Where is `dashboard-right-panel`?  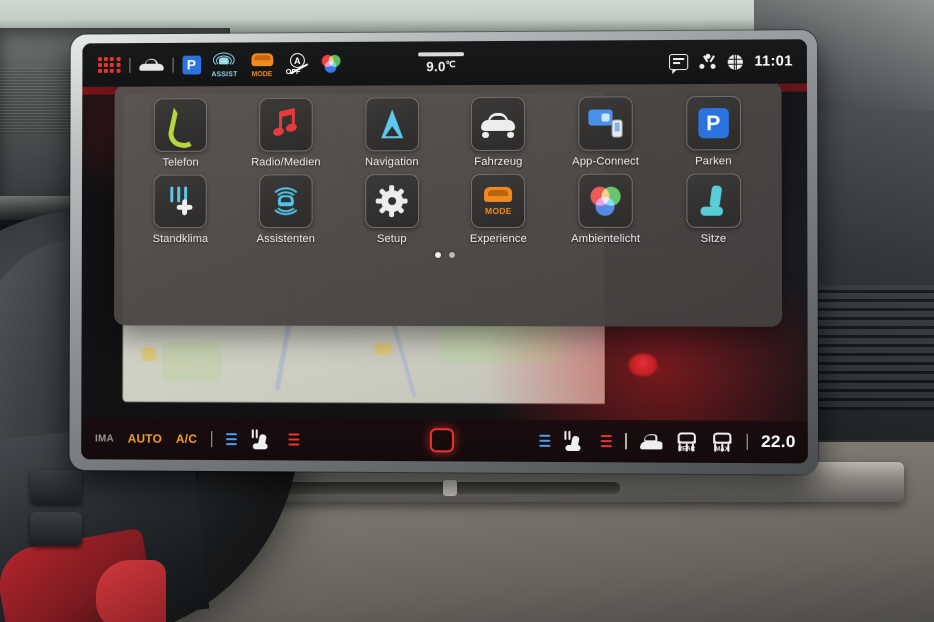
dashboard-right-panel is located at coordinates (871, 275).